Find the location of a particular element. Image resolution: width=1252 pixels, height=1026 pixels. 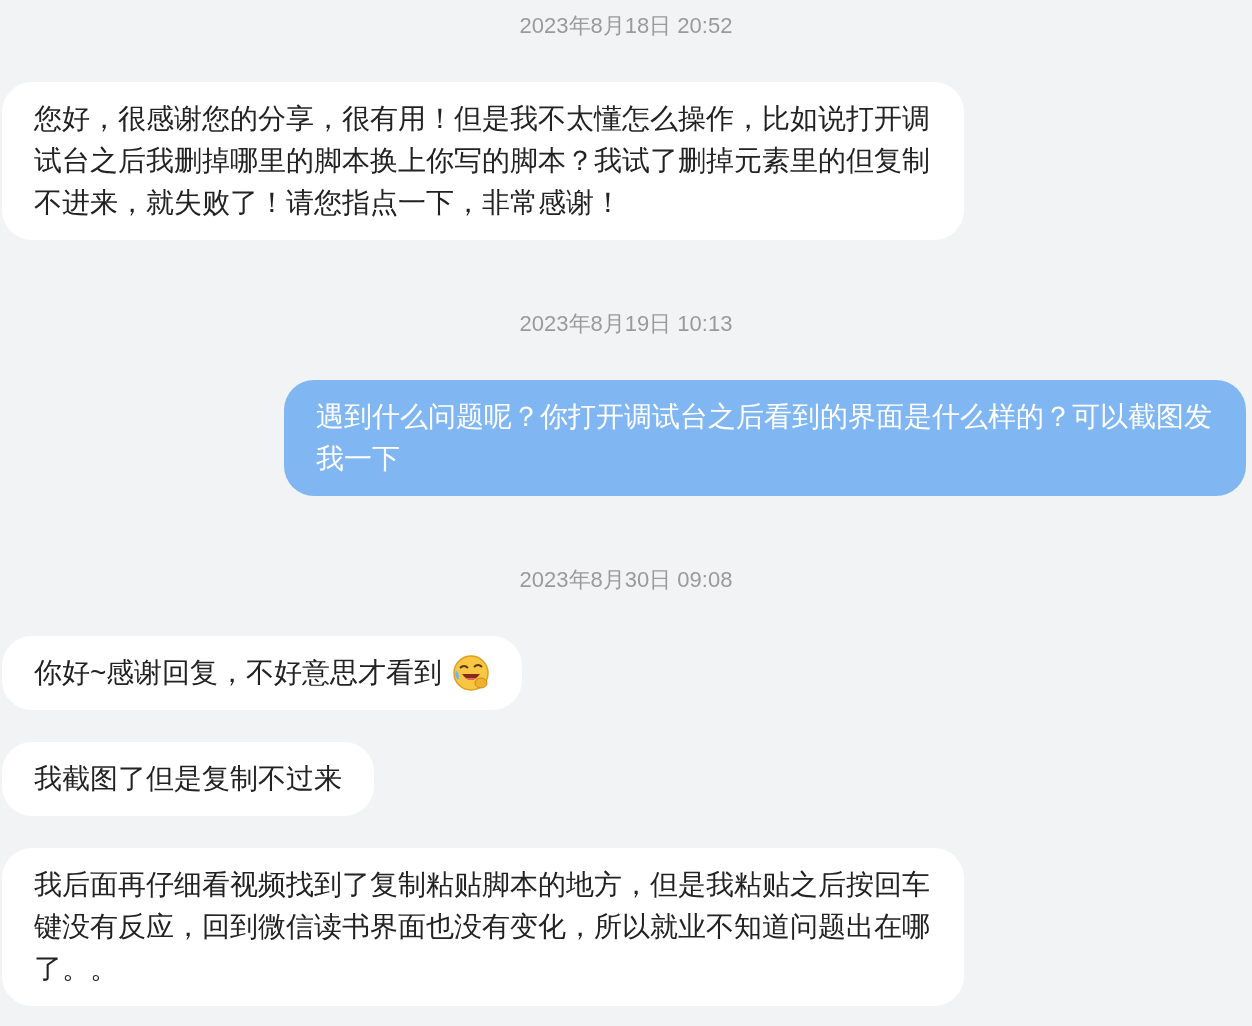

timestamp: 2023年8月18日 20:52 is located at coordinates (626, 26).